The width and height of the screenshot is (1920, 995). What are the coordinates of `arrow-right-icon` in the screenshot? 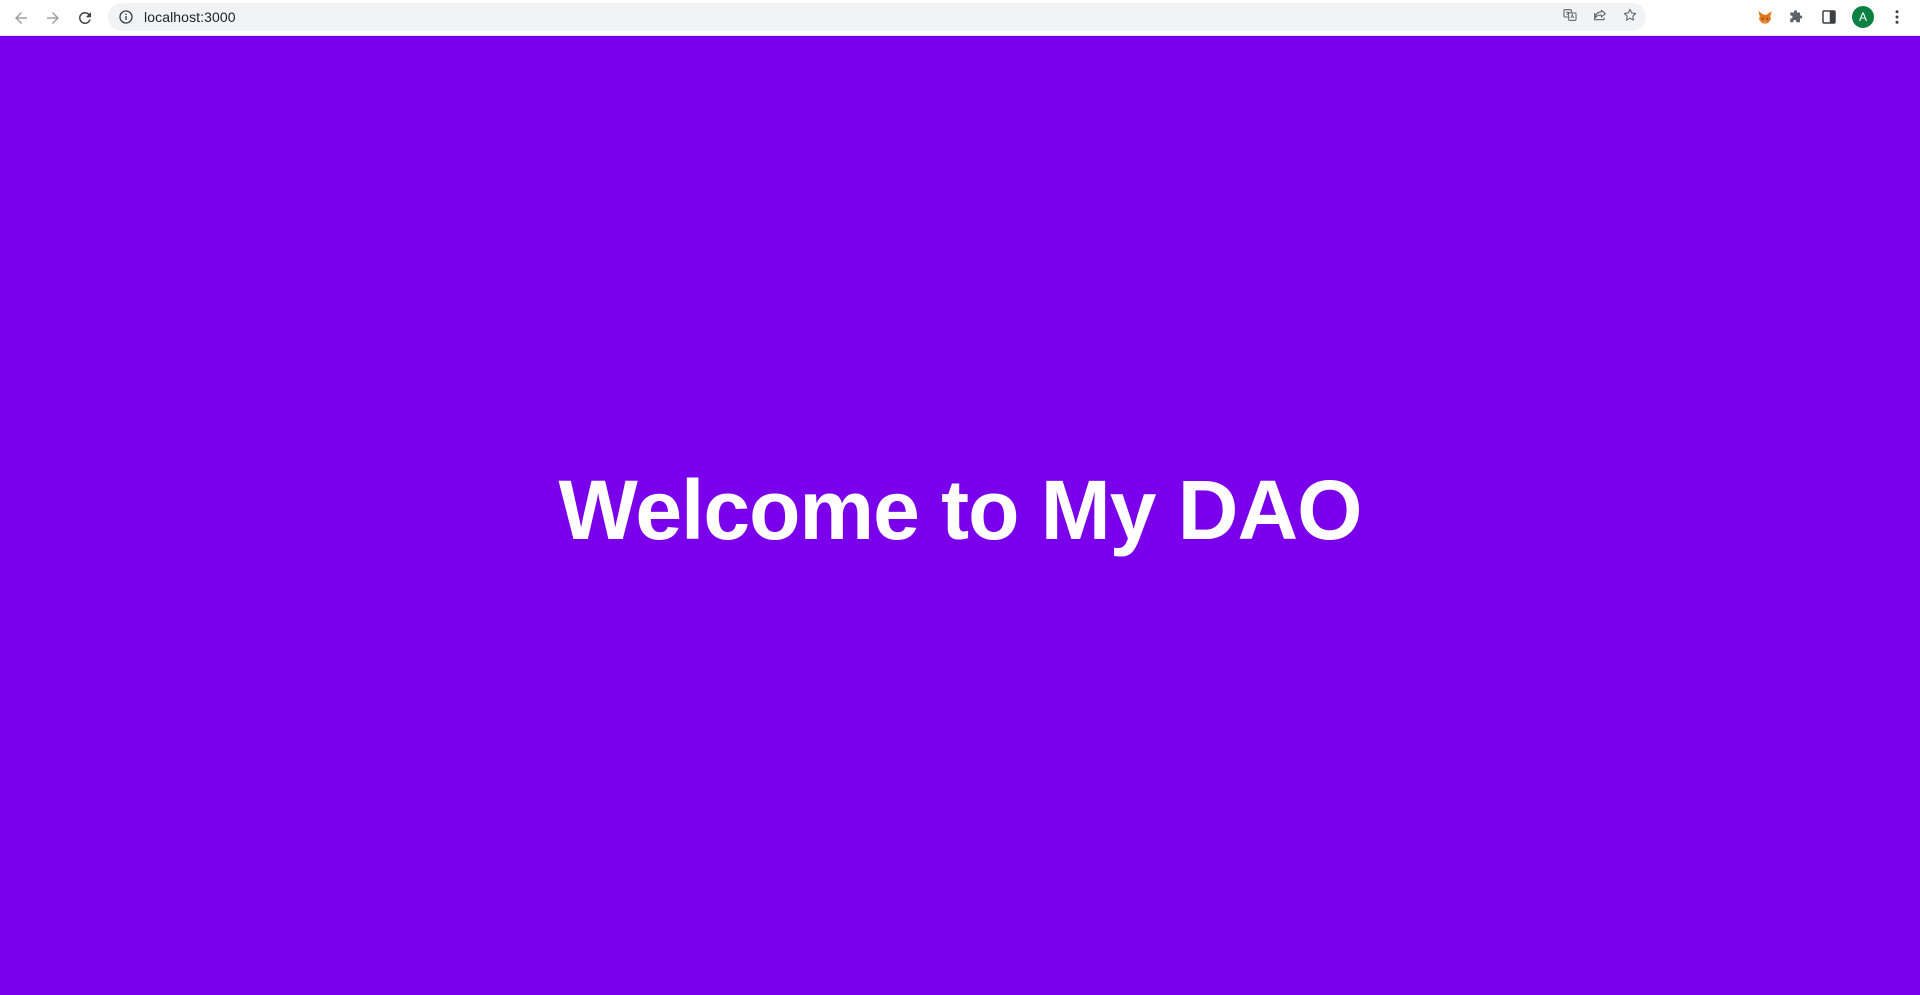 It's located at (53, 17).